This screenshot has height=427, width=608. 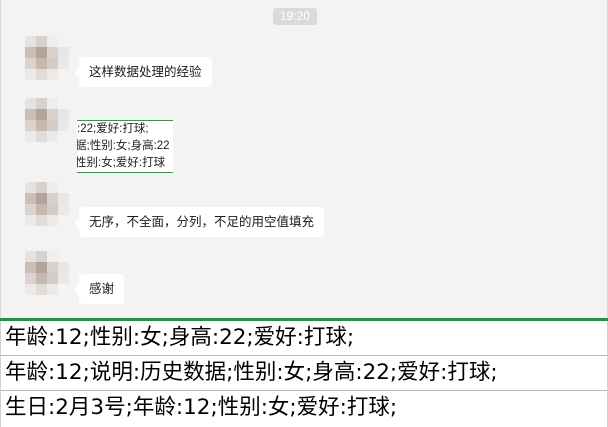 I want to click on image-text-line: 据;性别:女;身高:22, so click(x=123, y=146).